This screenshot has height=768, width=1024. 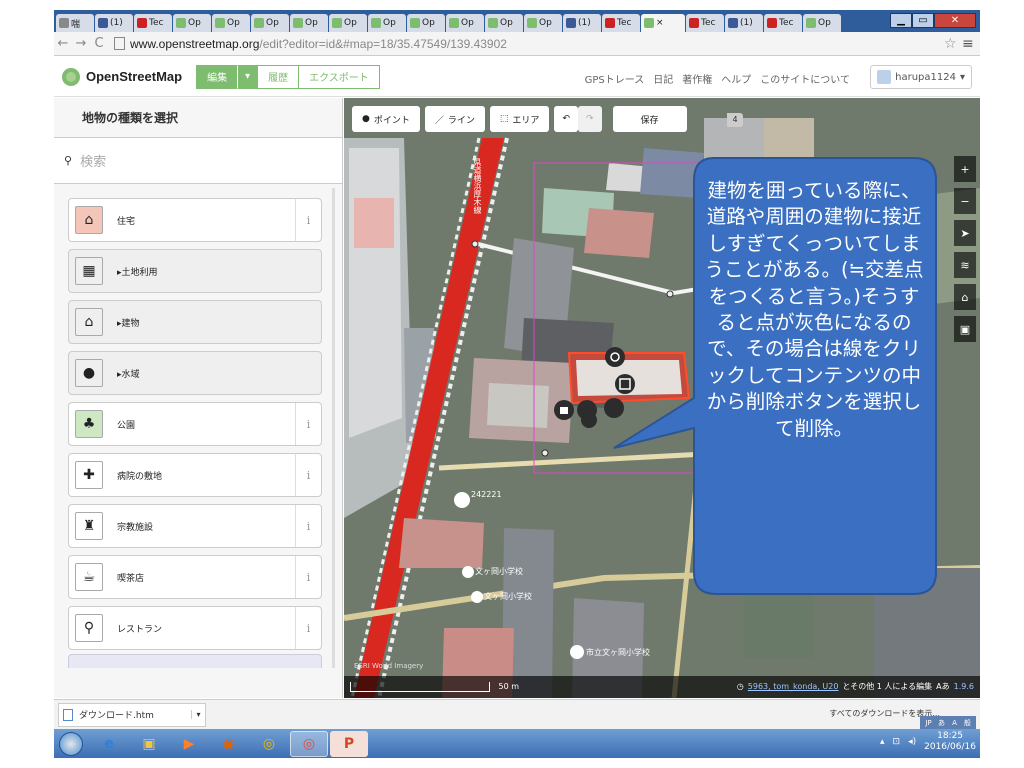 What do you see at coordinates (217, 76) in the screenshot?
I see `edit-button: 編集` at bounding box center [217, 76].